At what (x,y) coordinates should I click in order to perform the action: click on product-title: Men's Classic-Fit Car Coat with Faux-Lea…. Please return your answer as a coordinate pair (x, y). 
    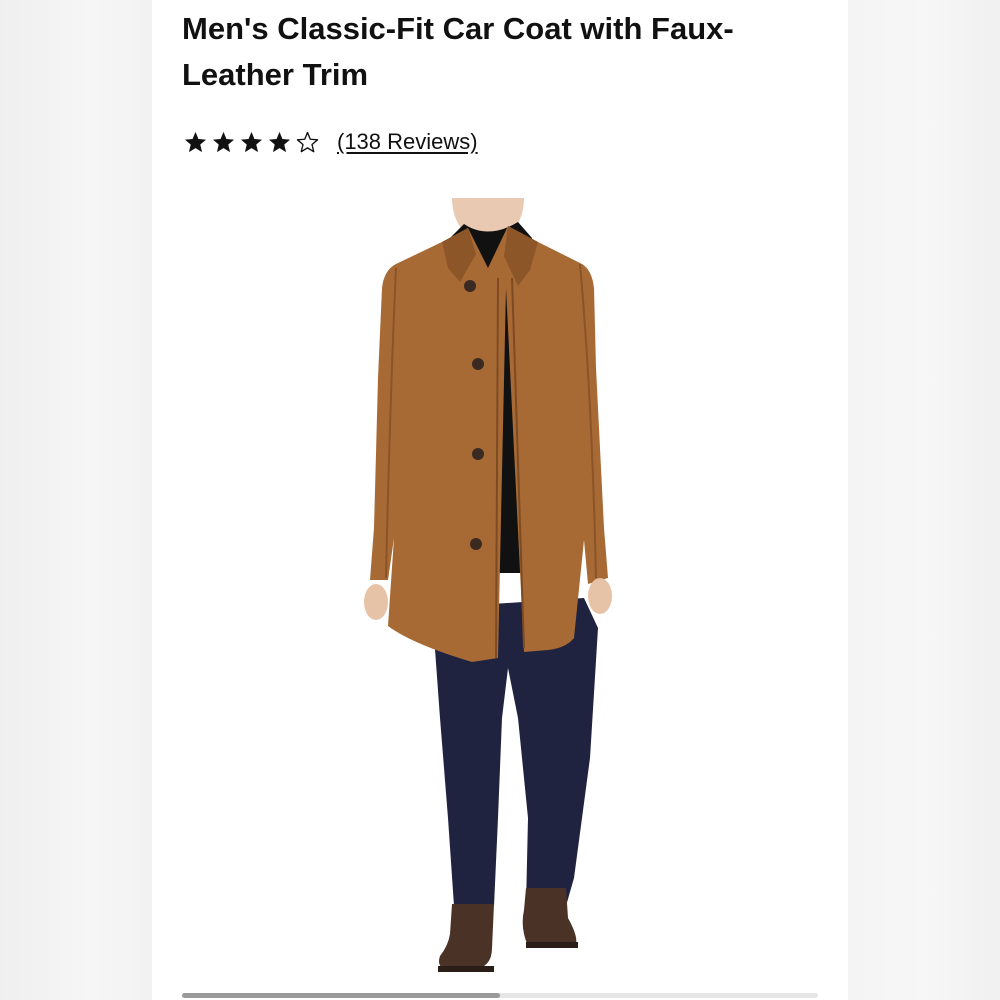
    Looking at the image, I should click on (458, 51).